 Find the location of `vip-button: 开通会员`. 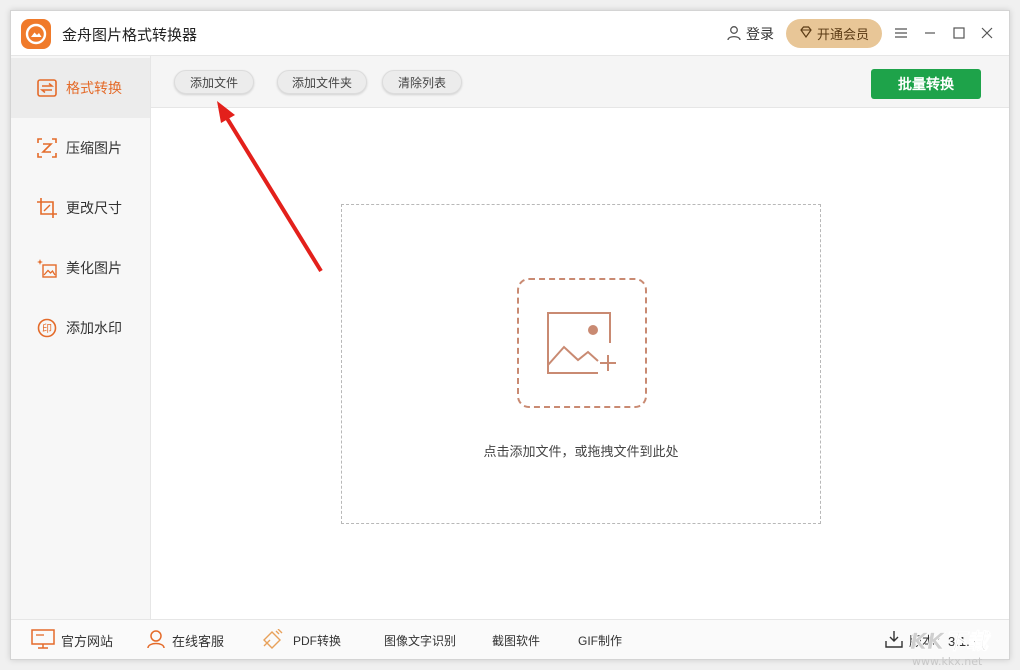

vip-button: 开通会员 is located at coordinates (834, 33).